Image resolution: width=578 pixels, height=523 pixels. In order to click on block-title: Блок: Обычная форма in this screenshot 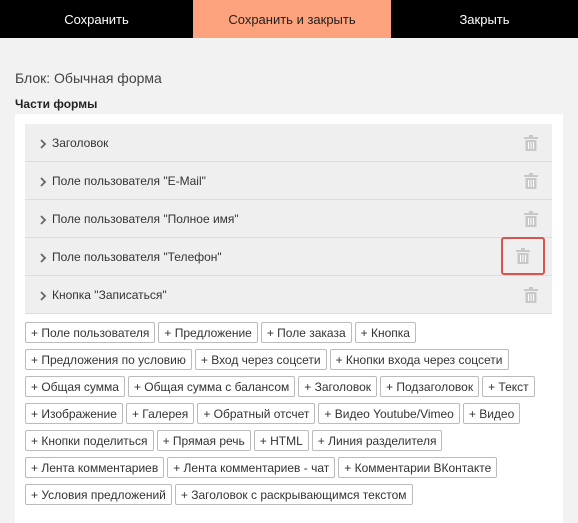, I will do `click(88, 78)`.